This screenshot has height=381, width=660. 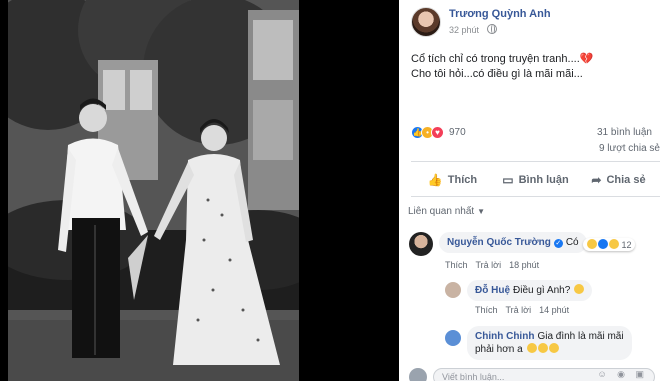 What do you see at coordinates (524, 265) in the screenshot?
I see `comment-time: 18 phút` at bounding box center [524, 265].